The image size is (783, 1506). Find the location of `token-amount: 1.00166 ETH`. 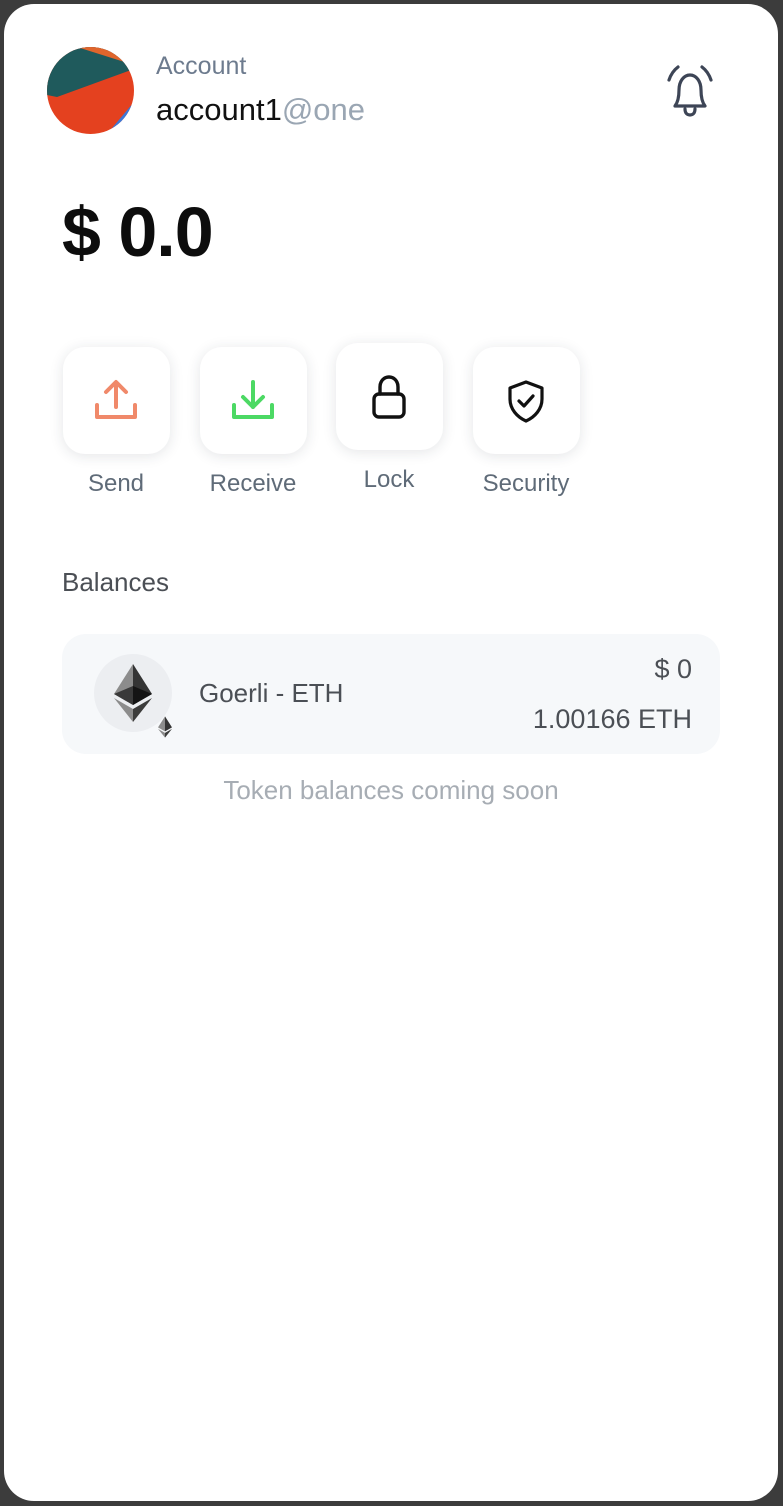

token-amount: 1.00166 ETH is located at coordinates (612, 719).